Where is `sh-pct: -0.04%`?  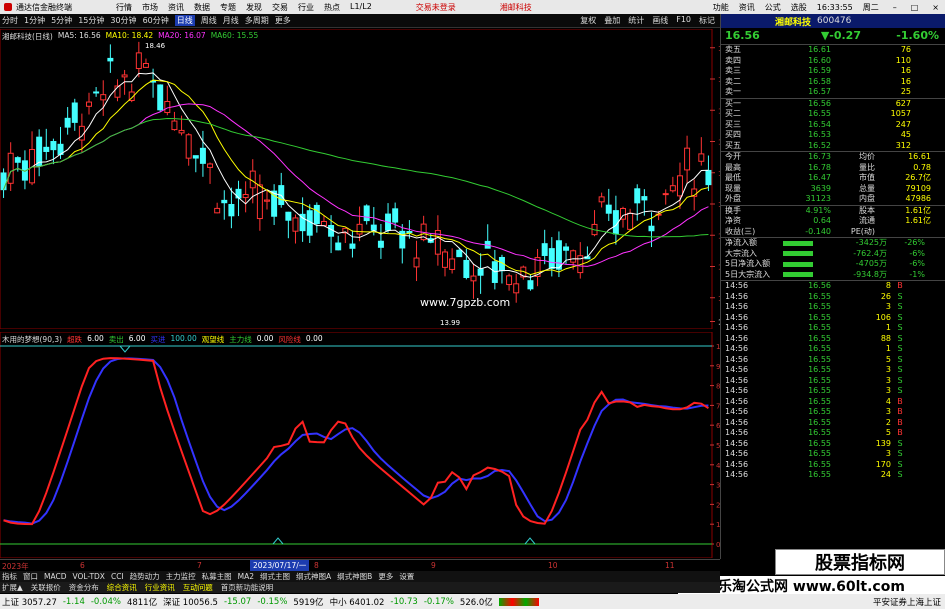 sh-pct: -0.04% is located at coordinates (105, 601).